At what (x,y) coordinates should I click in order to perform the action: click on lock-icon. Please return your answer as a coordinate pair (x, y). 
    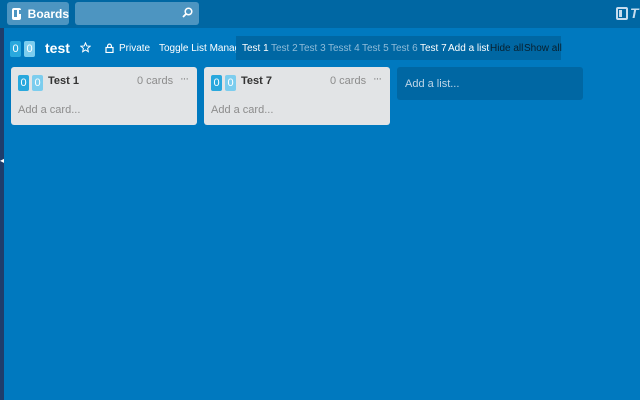
    Looking at the image, I should click on (109, 48).